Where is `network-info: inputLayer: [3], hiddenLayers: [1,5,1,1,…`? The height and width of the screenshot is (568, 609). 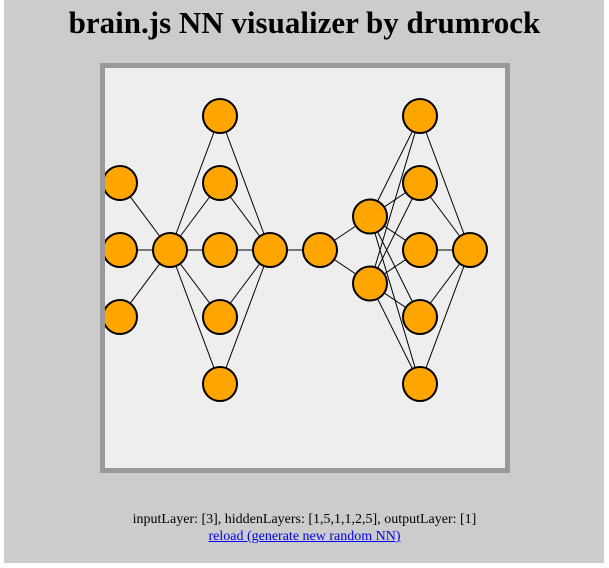
network-info: inputLayer: [3], hiddenLayers: [1,5,1,1,… is located at coordinates (304, 528).